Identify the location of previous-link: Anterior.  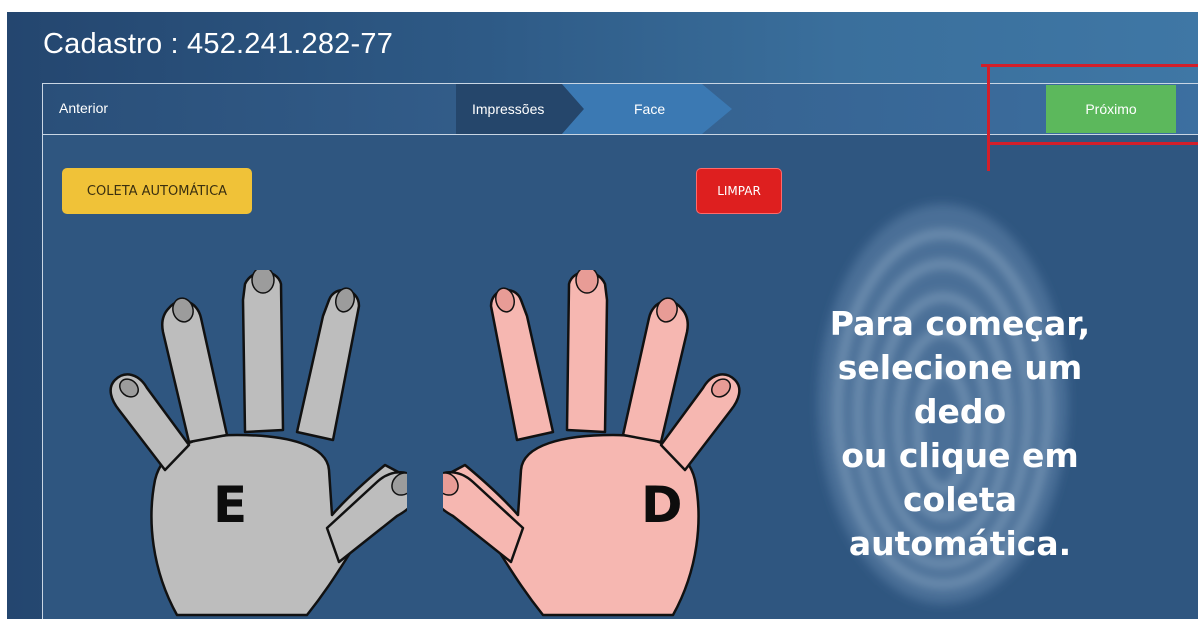
(83, 108).